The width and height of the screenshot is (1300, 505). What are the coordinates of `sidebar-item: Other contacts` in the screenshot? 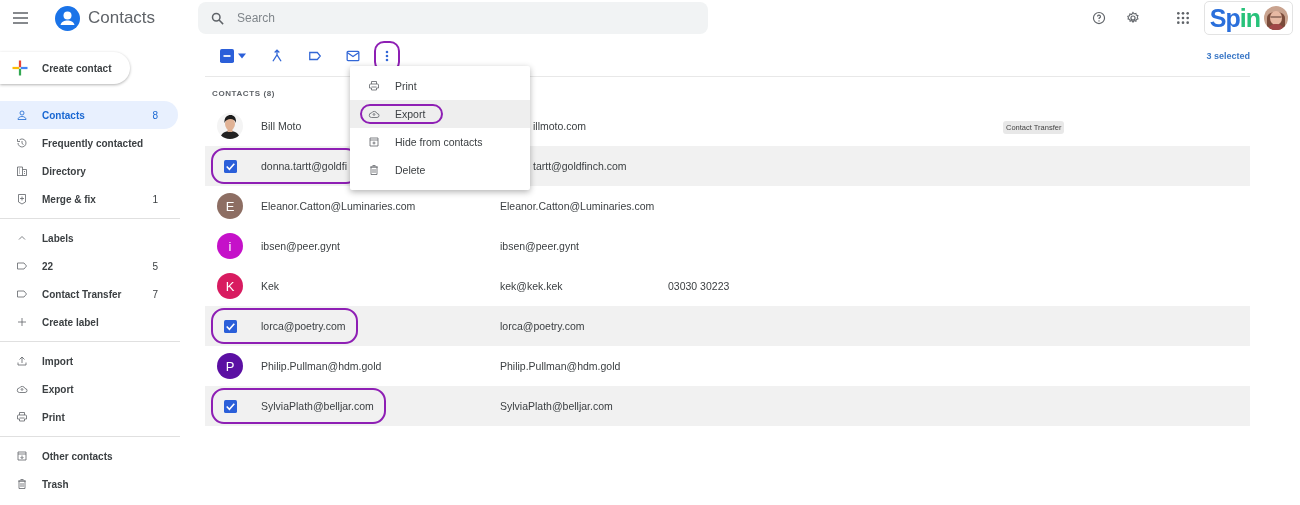 It's located at (89, 456).